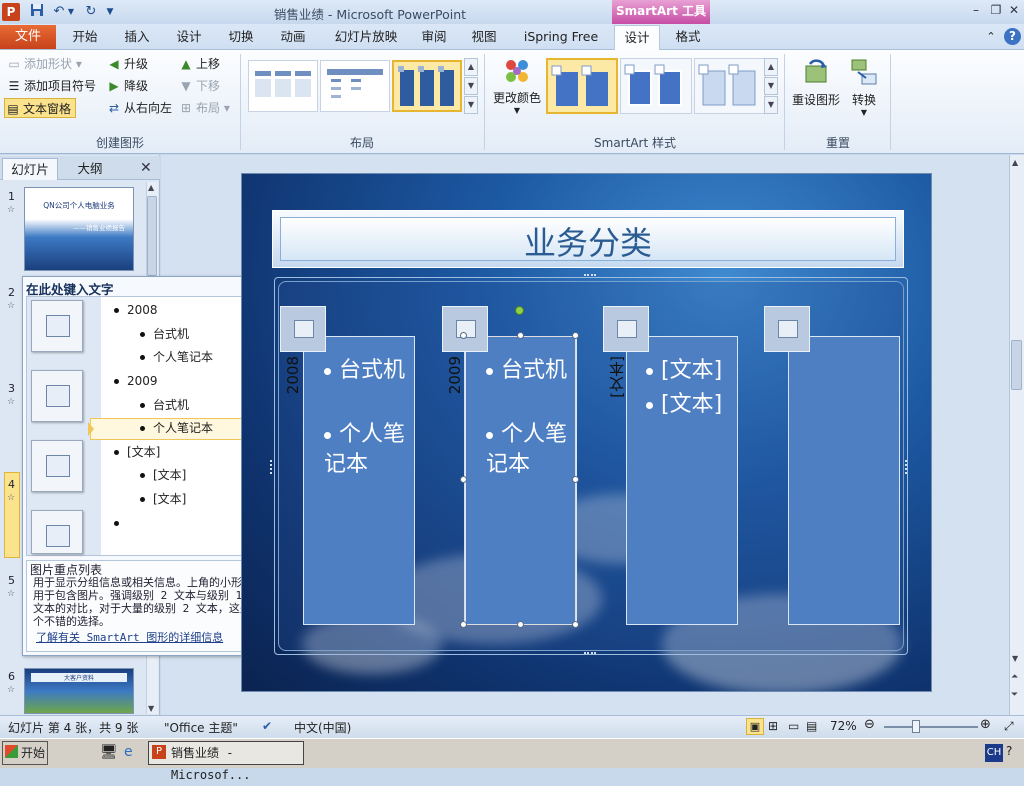  I want to click on scroll-up-icon: ▲, so click(1015, 162).